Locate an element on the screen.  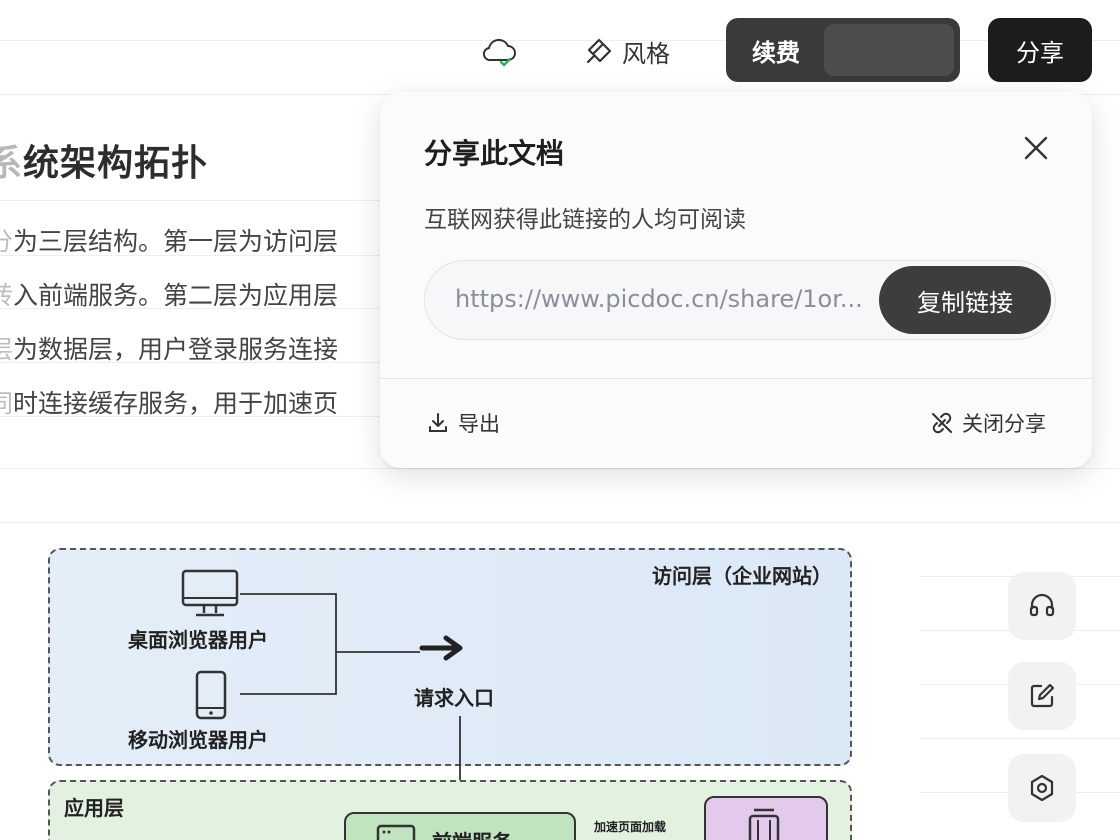
paragraph-line-text: 为数据层，用户登录服务连接 is located at coordinates (176, 349).